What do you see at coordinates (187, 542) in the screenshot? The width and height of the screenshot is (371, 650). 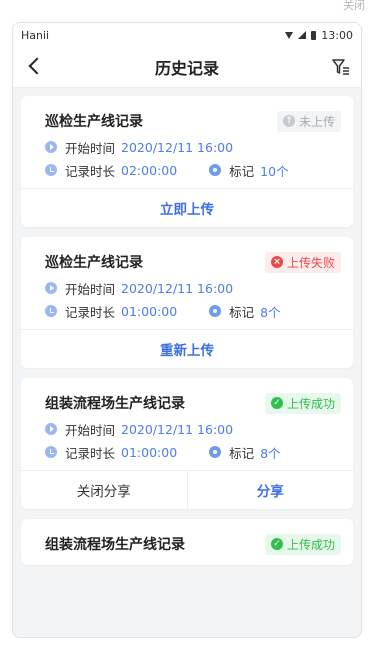 I see `record-card: 组装流程场生产线记录 ✓ 上传成功` at bounding box center [187, 542].